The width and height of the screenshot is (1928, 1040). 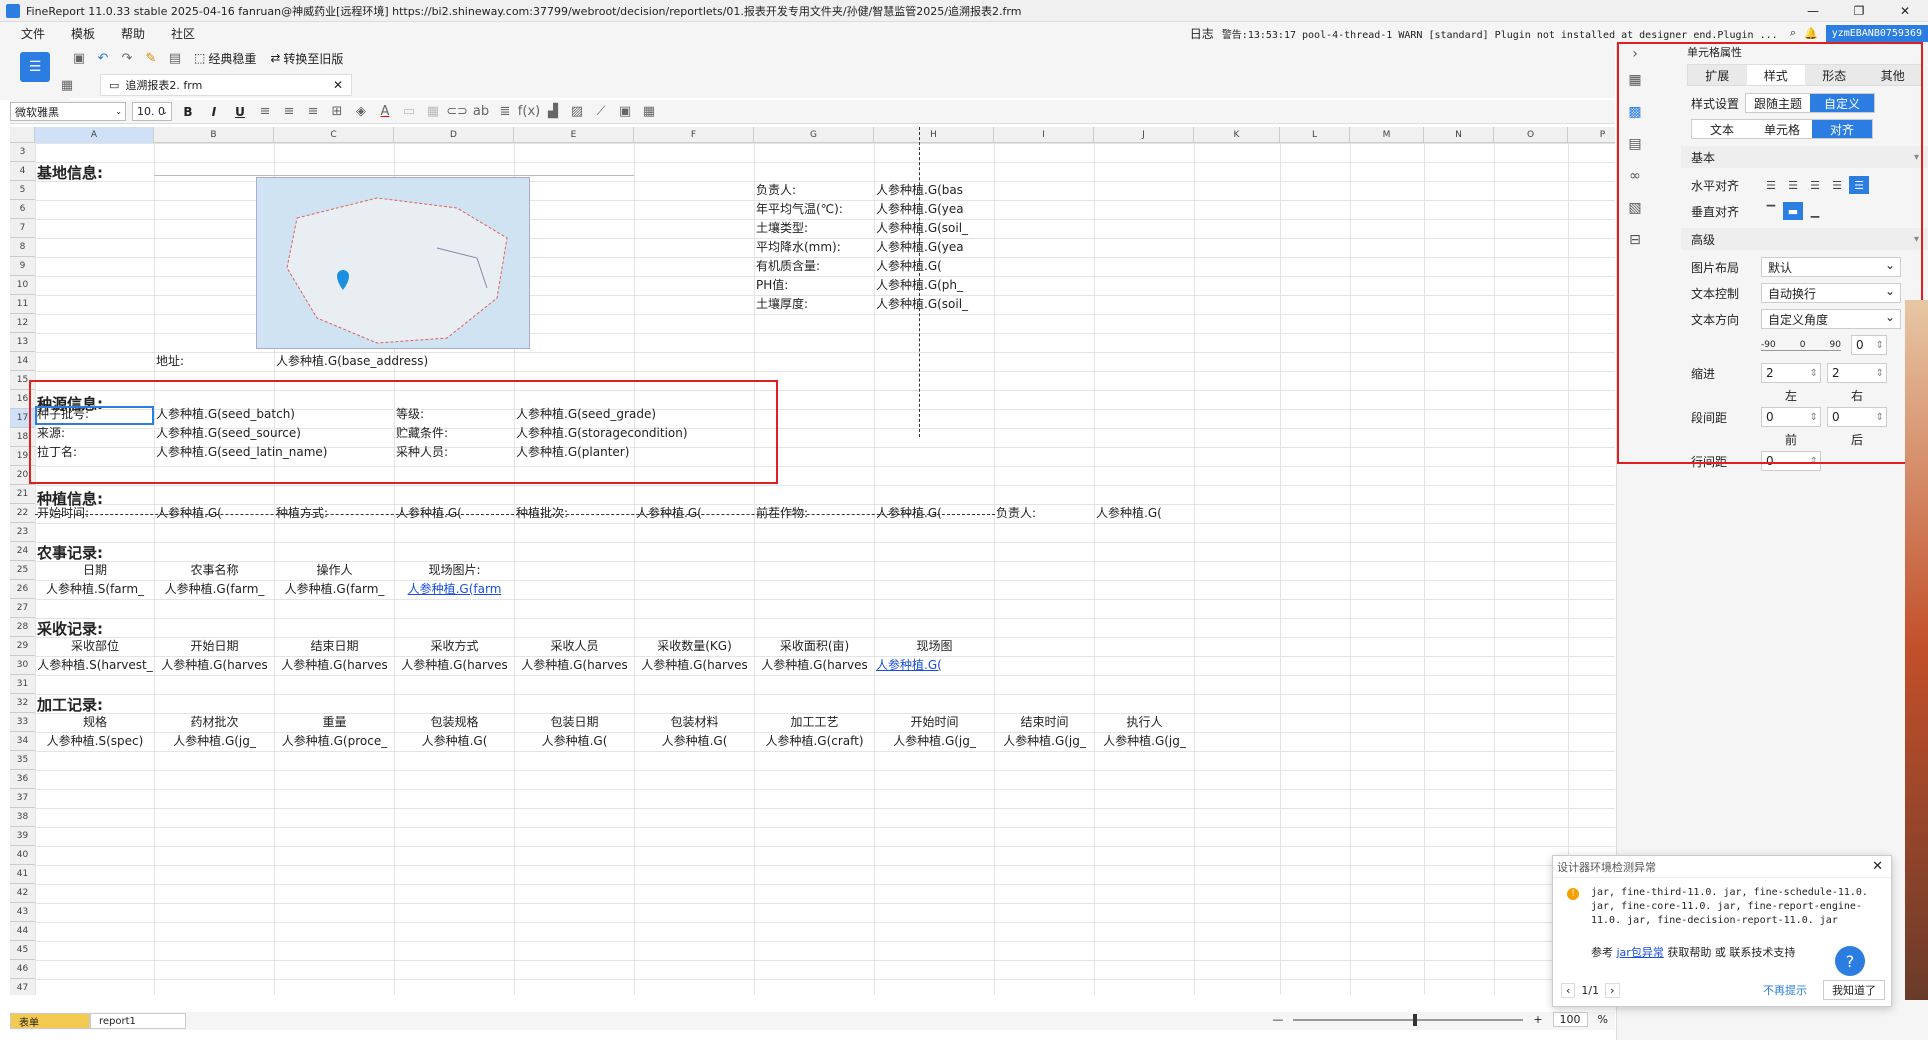 What do you see at coordinates (1144, 514) in the screenshot?
I see `plant-cell: 人参种植.G(` at bounding box center [1144, 514].